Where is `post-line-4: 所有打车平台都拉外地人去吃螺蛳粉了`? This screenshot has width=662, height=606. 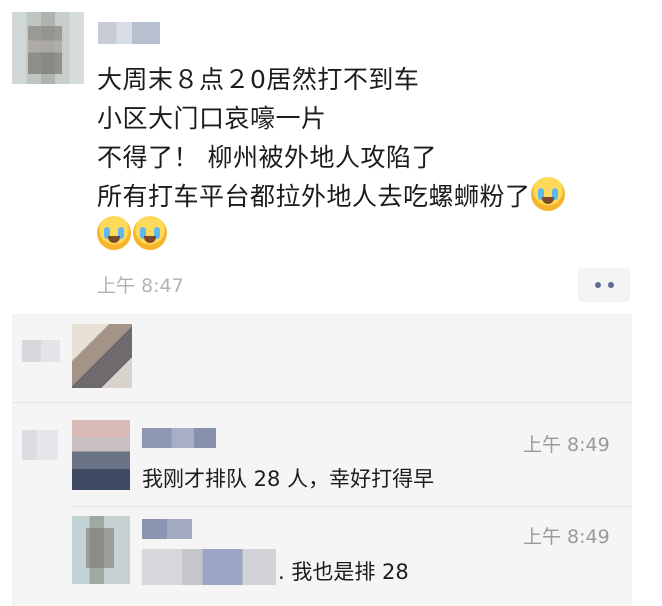 post-line-4: 所有打车平台都拉外地人去吃螺蛳粉了 is located at coordinates (369, 196).